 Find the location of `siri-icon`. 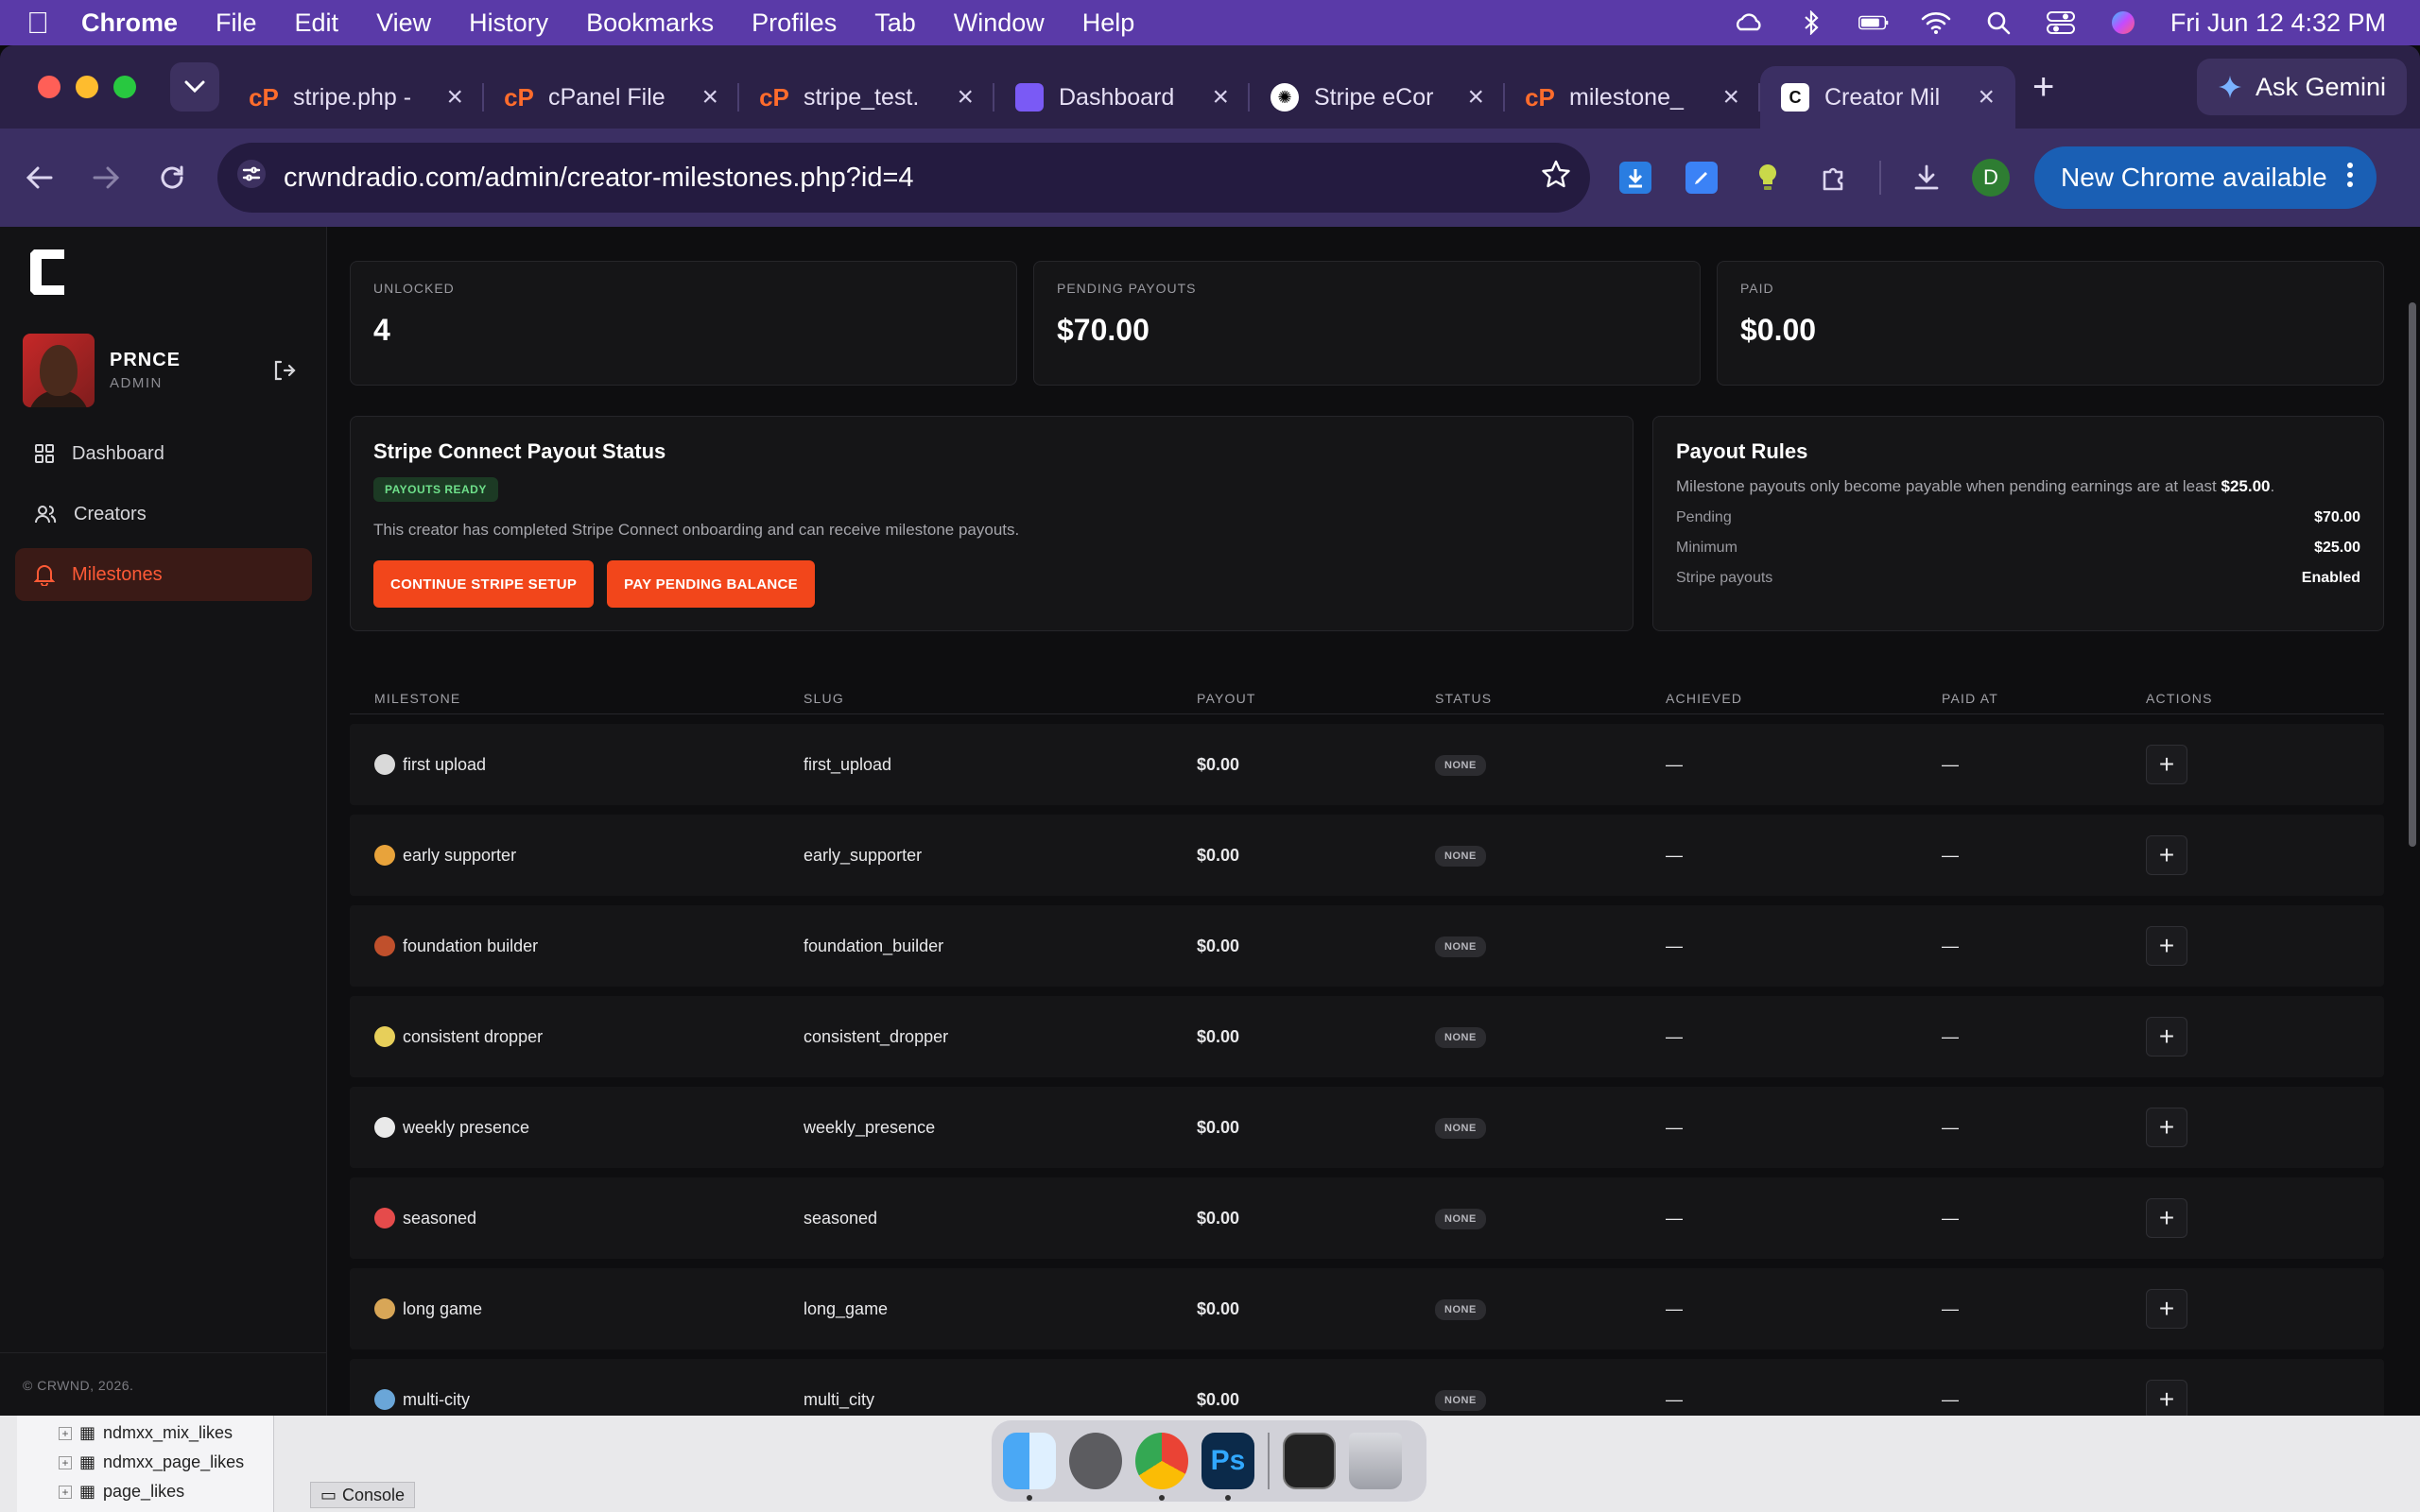

siri-icon is located at coordinates (2123, 22).